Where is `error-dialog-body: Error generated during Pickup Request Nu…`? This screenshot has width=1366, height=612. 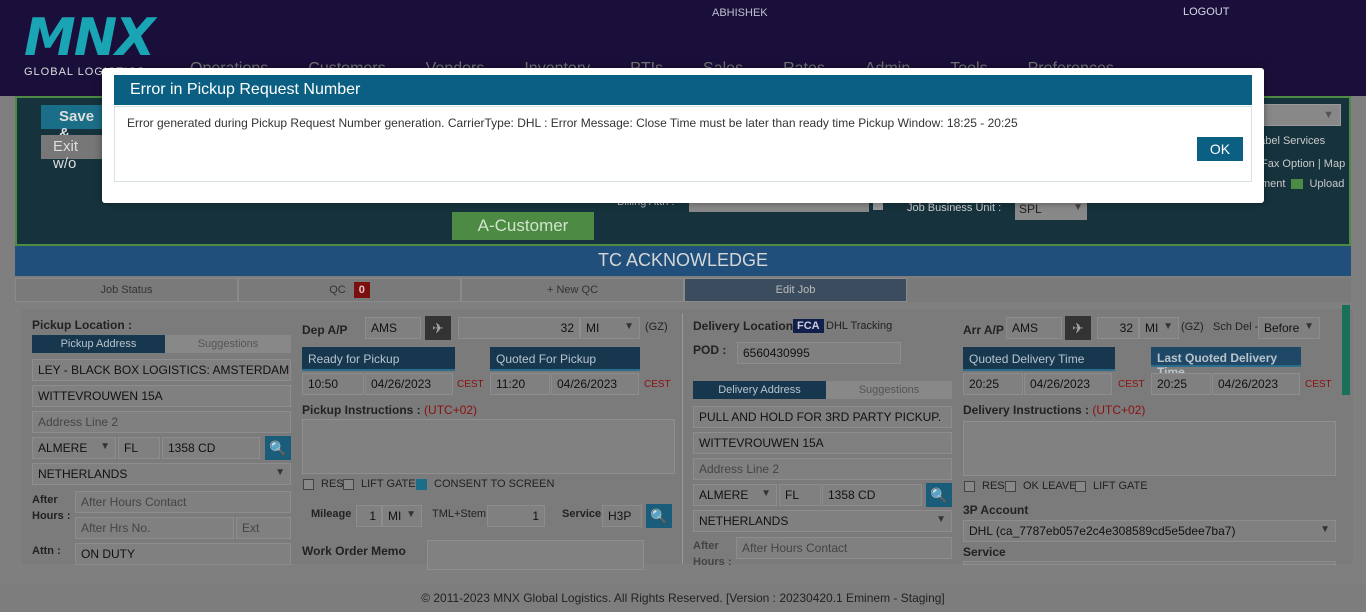
error-dialog-body: Error generated during Pickup Request Nu… is located at coordinates (683, 144).